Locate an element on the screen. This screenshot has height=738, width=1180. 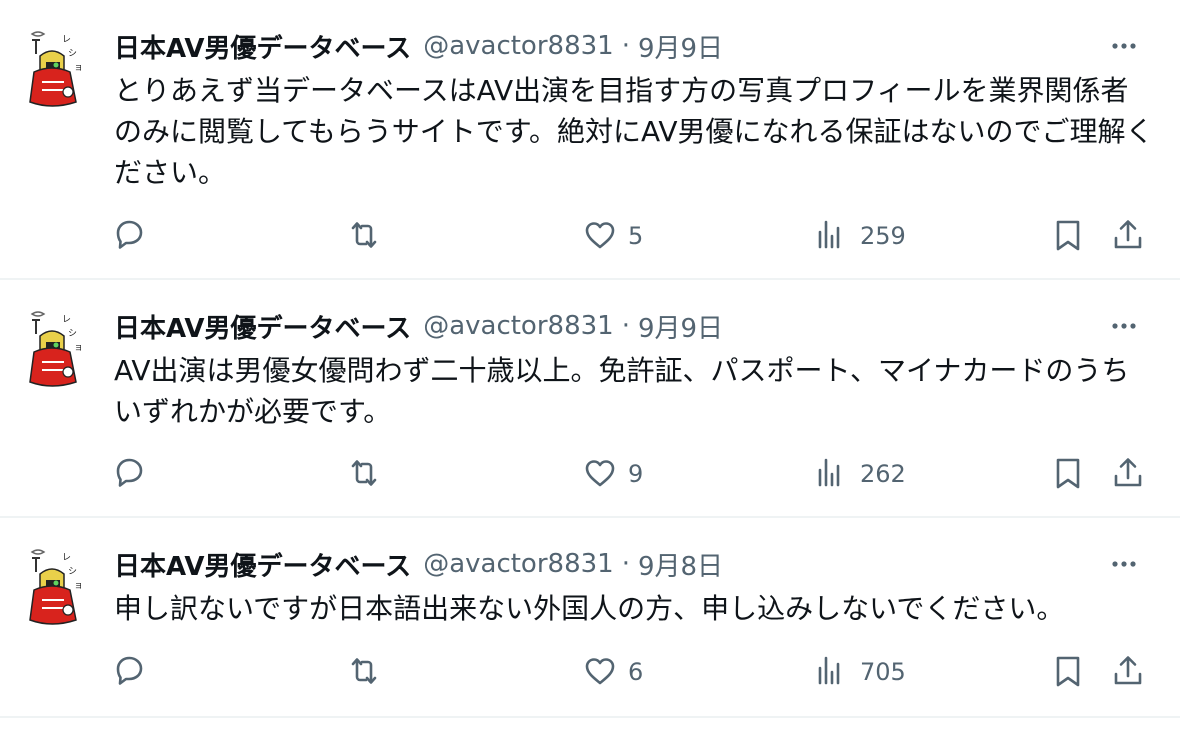
tweet-text: 申し訳ないですが日本語出来ない外国人の方、申し込みしないでください。 is located at coordinates (589, 608).